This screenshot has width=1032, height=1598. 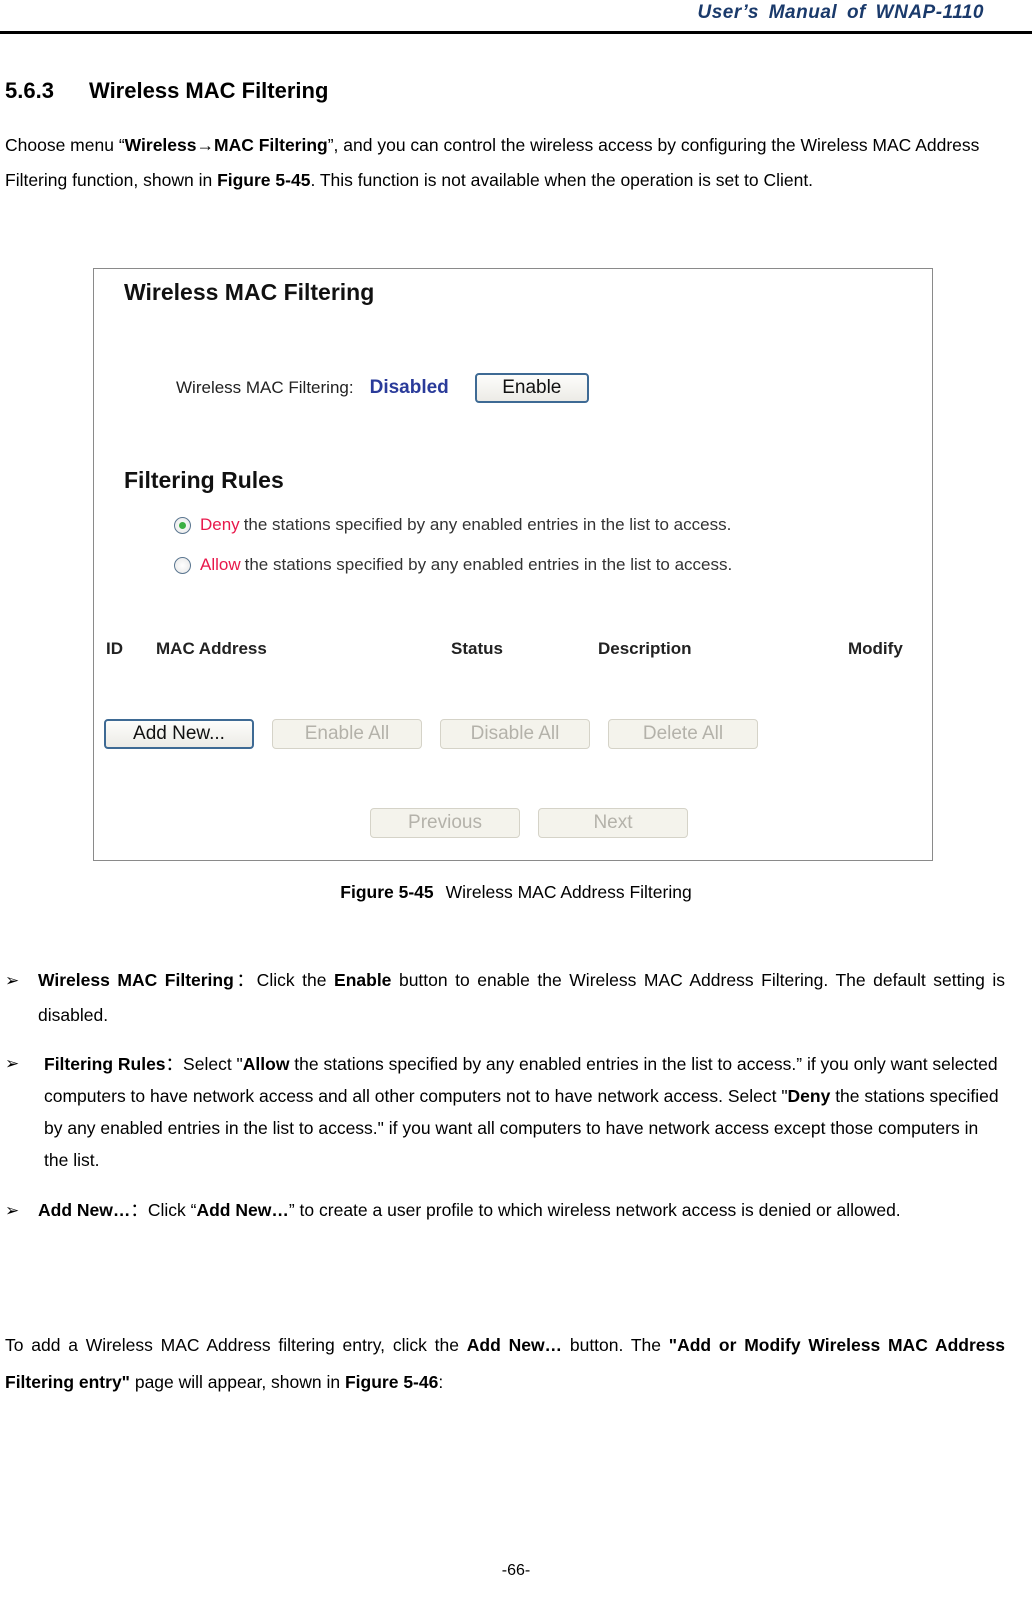 I want to click on rule-keyword-allow: Allow, so click(x=220, y=564).